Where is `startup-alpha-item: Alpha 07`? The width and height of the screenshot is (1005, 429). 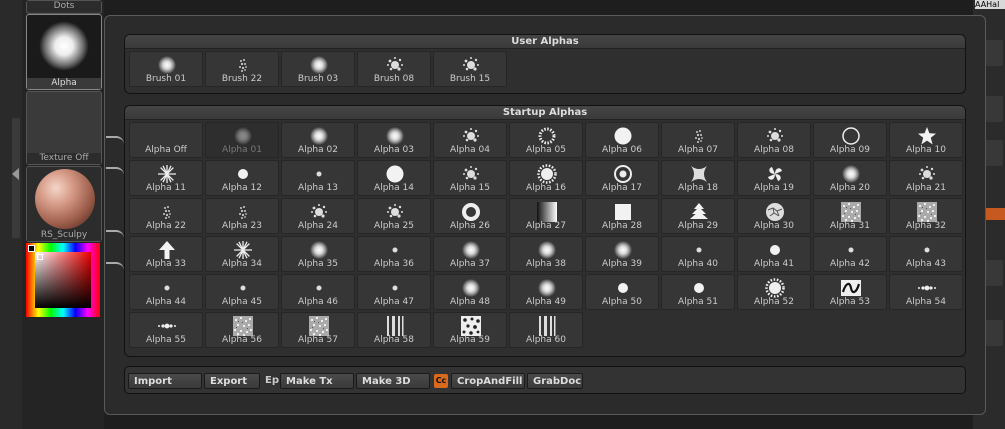
startup-alpha-item: Alpha 07 is located at coordinates (698, 140).